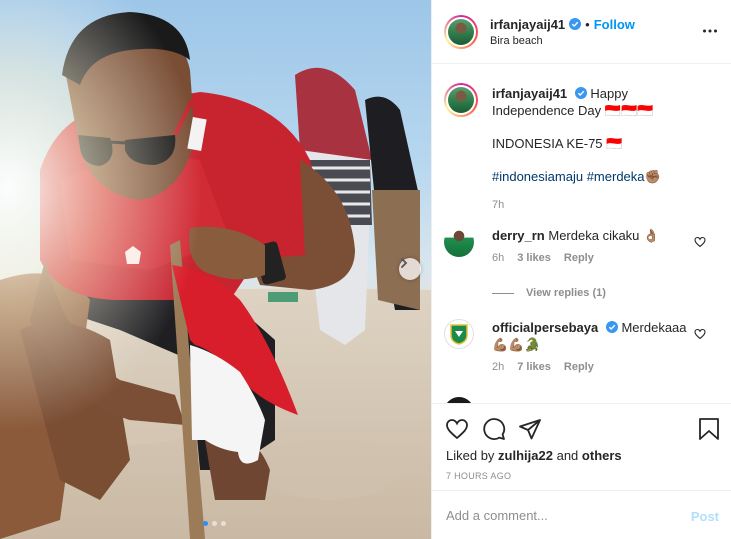 This screenshot has width=731, height=539. What do you see at coordinates (652, 176) in the screenshot?
I see `hashtag-emoji: ✊🏽` at bounding box center [652, 176].